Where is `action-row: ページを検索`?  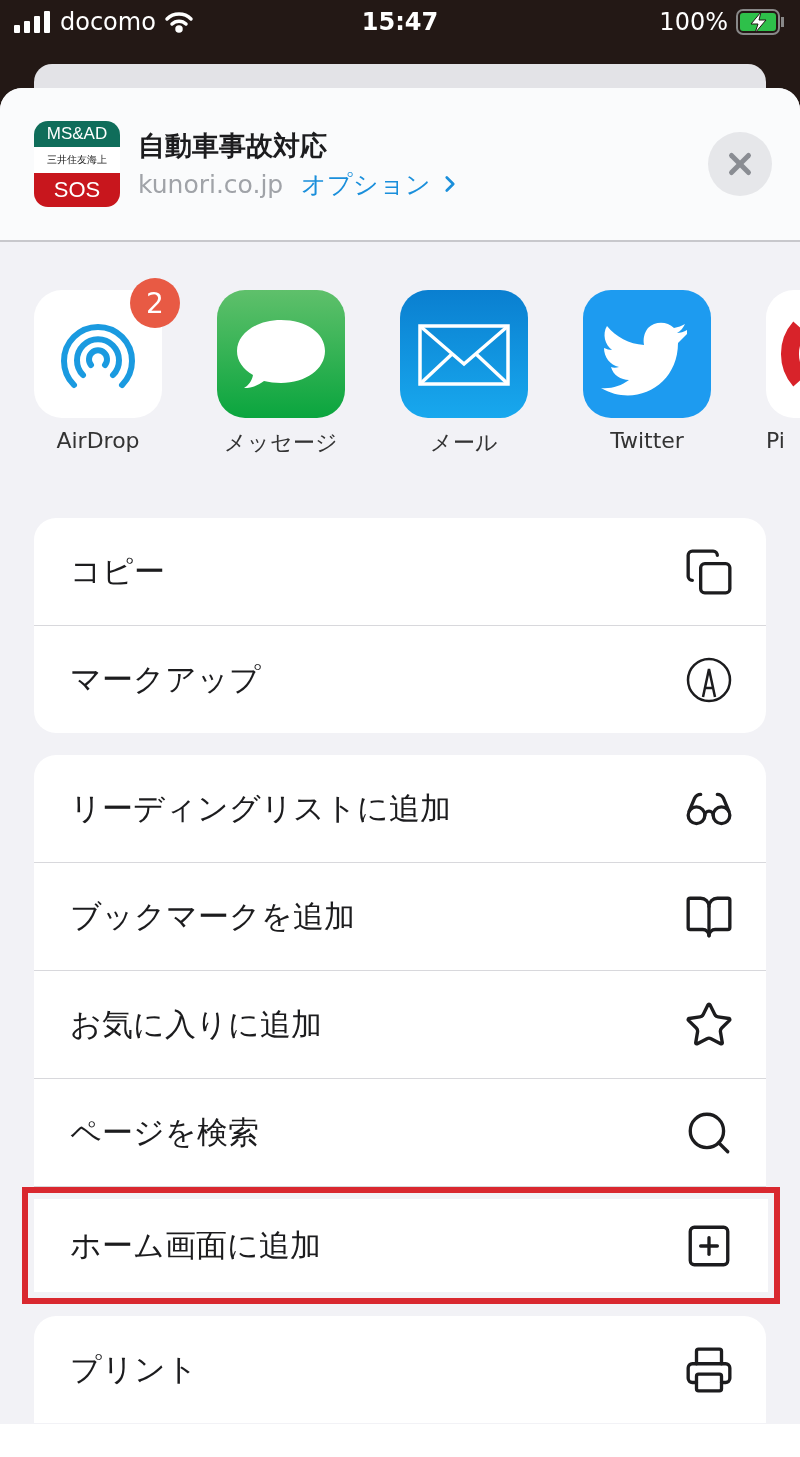
action-row: ページを検索 is located at coordinates (400, 1132).